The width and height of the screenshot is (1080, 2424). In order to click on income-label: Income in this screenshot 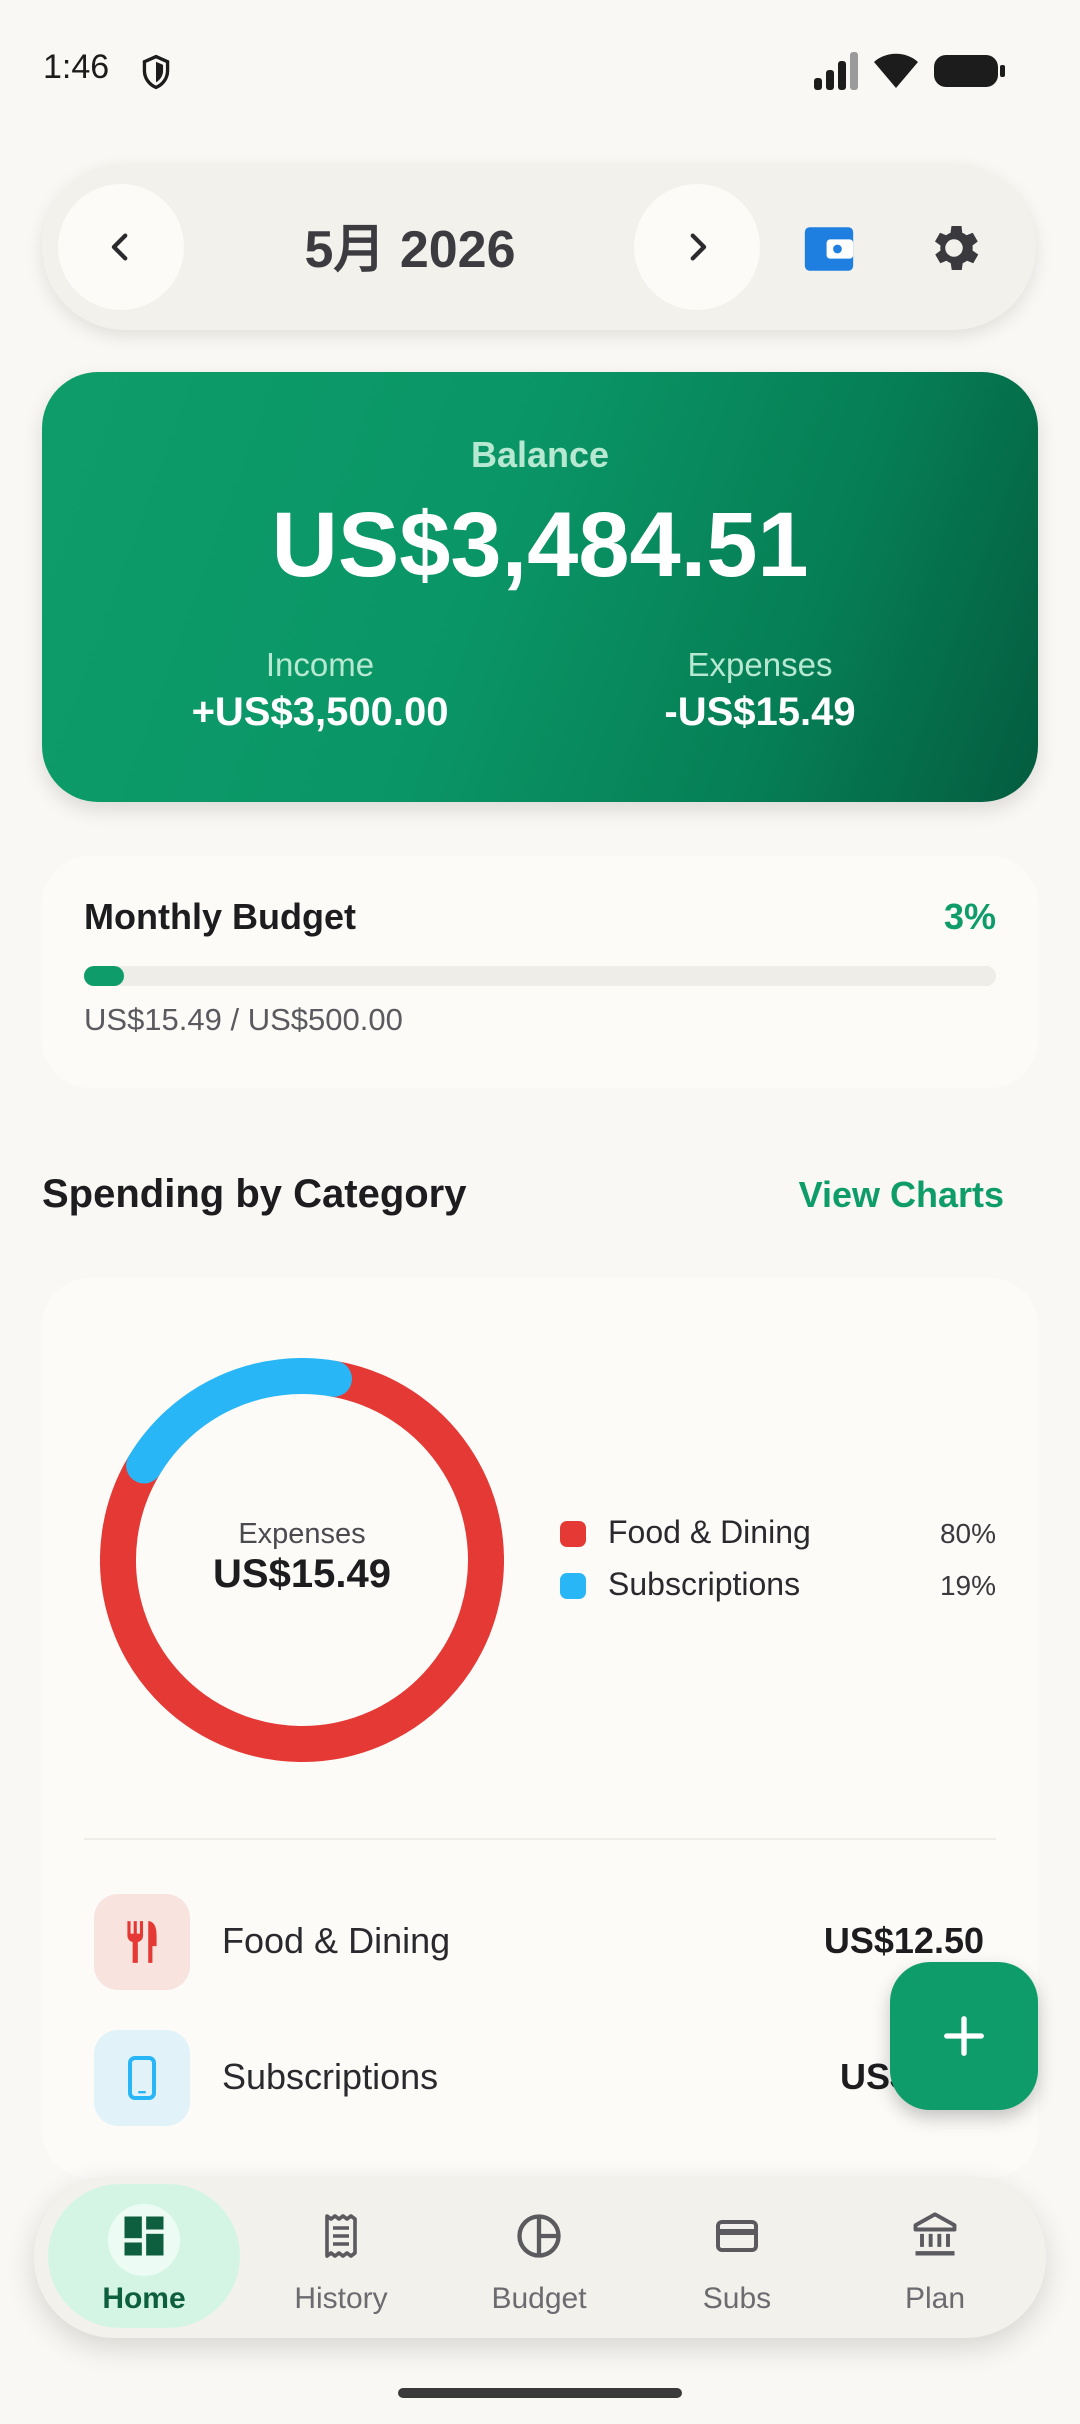, I will do `click(320, 664)`.